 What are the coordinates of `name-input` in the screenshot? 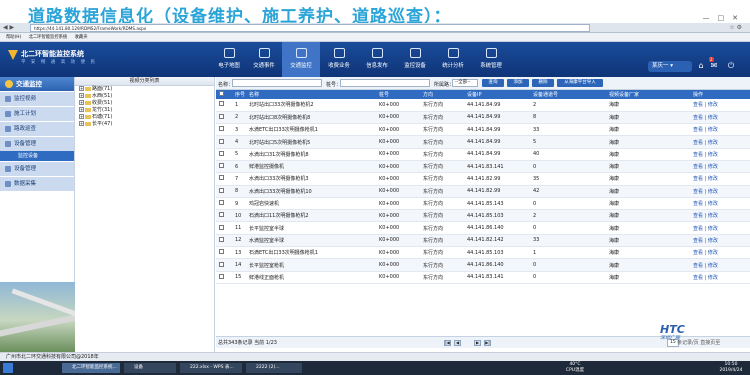 It's located at (277, 83).